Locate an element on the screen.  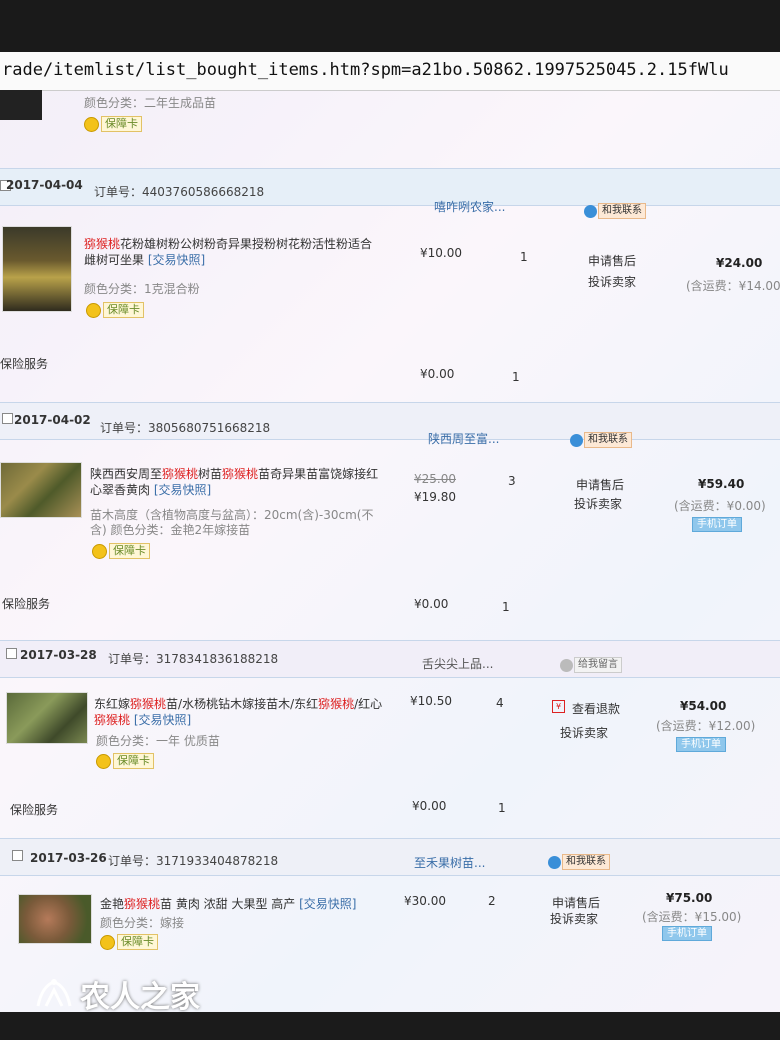
quantity: 4 is located at coordinates (500, 703).